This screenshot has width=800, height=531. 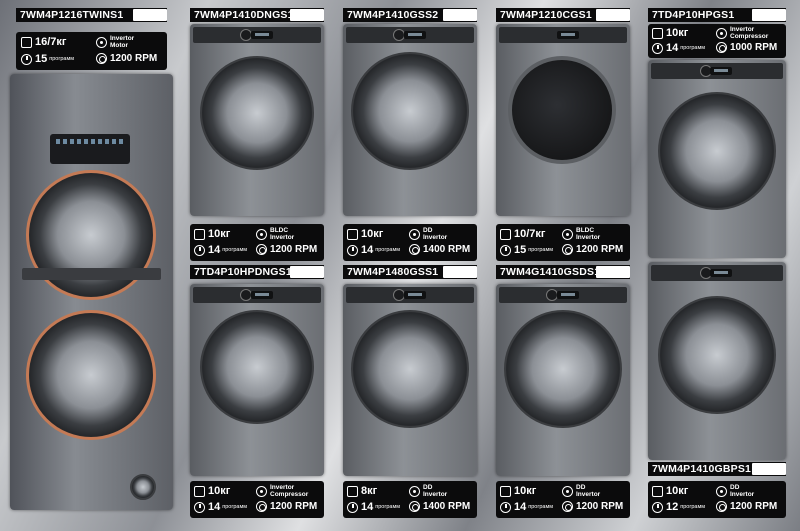 I want to click on washer-image-gss1, so click(x=410, y=380).